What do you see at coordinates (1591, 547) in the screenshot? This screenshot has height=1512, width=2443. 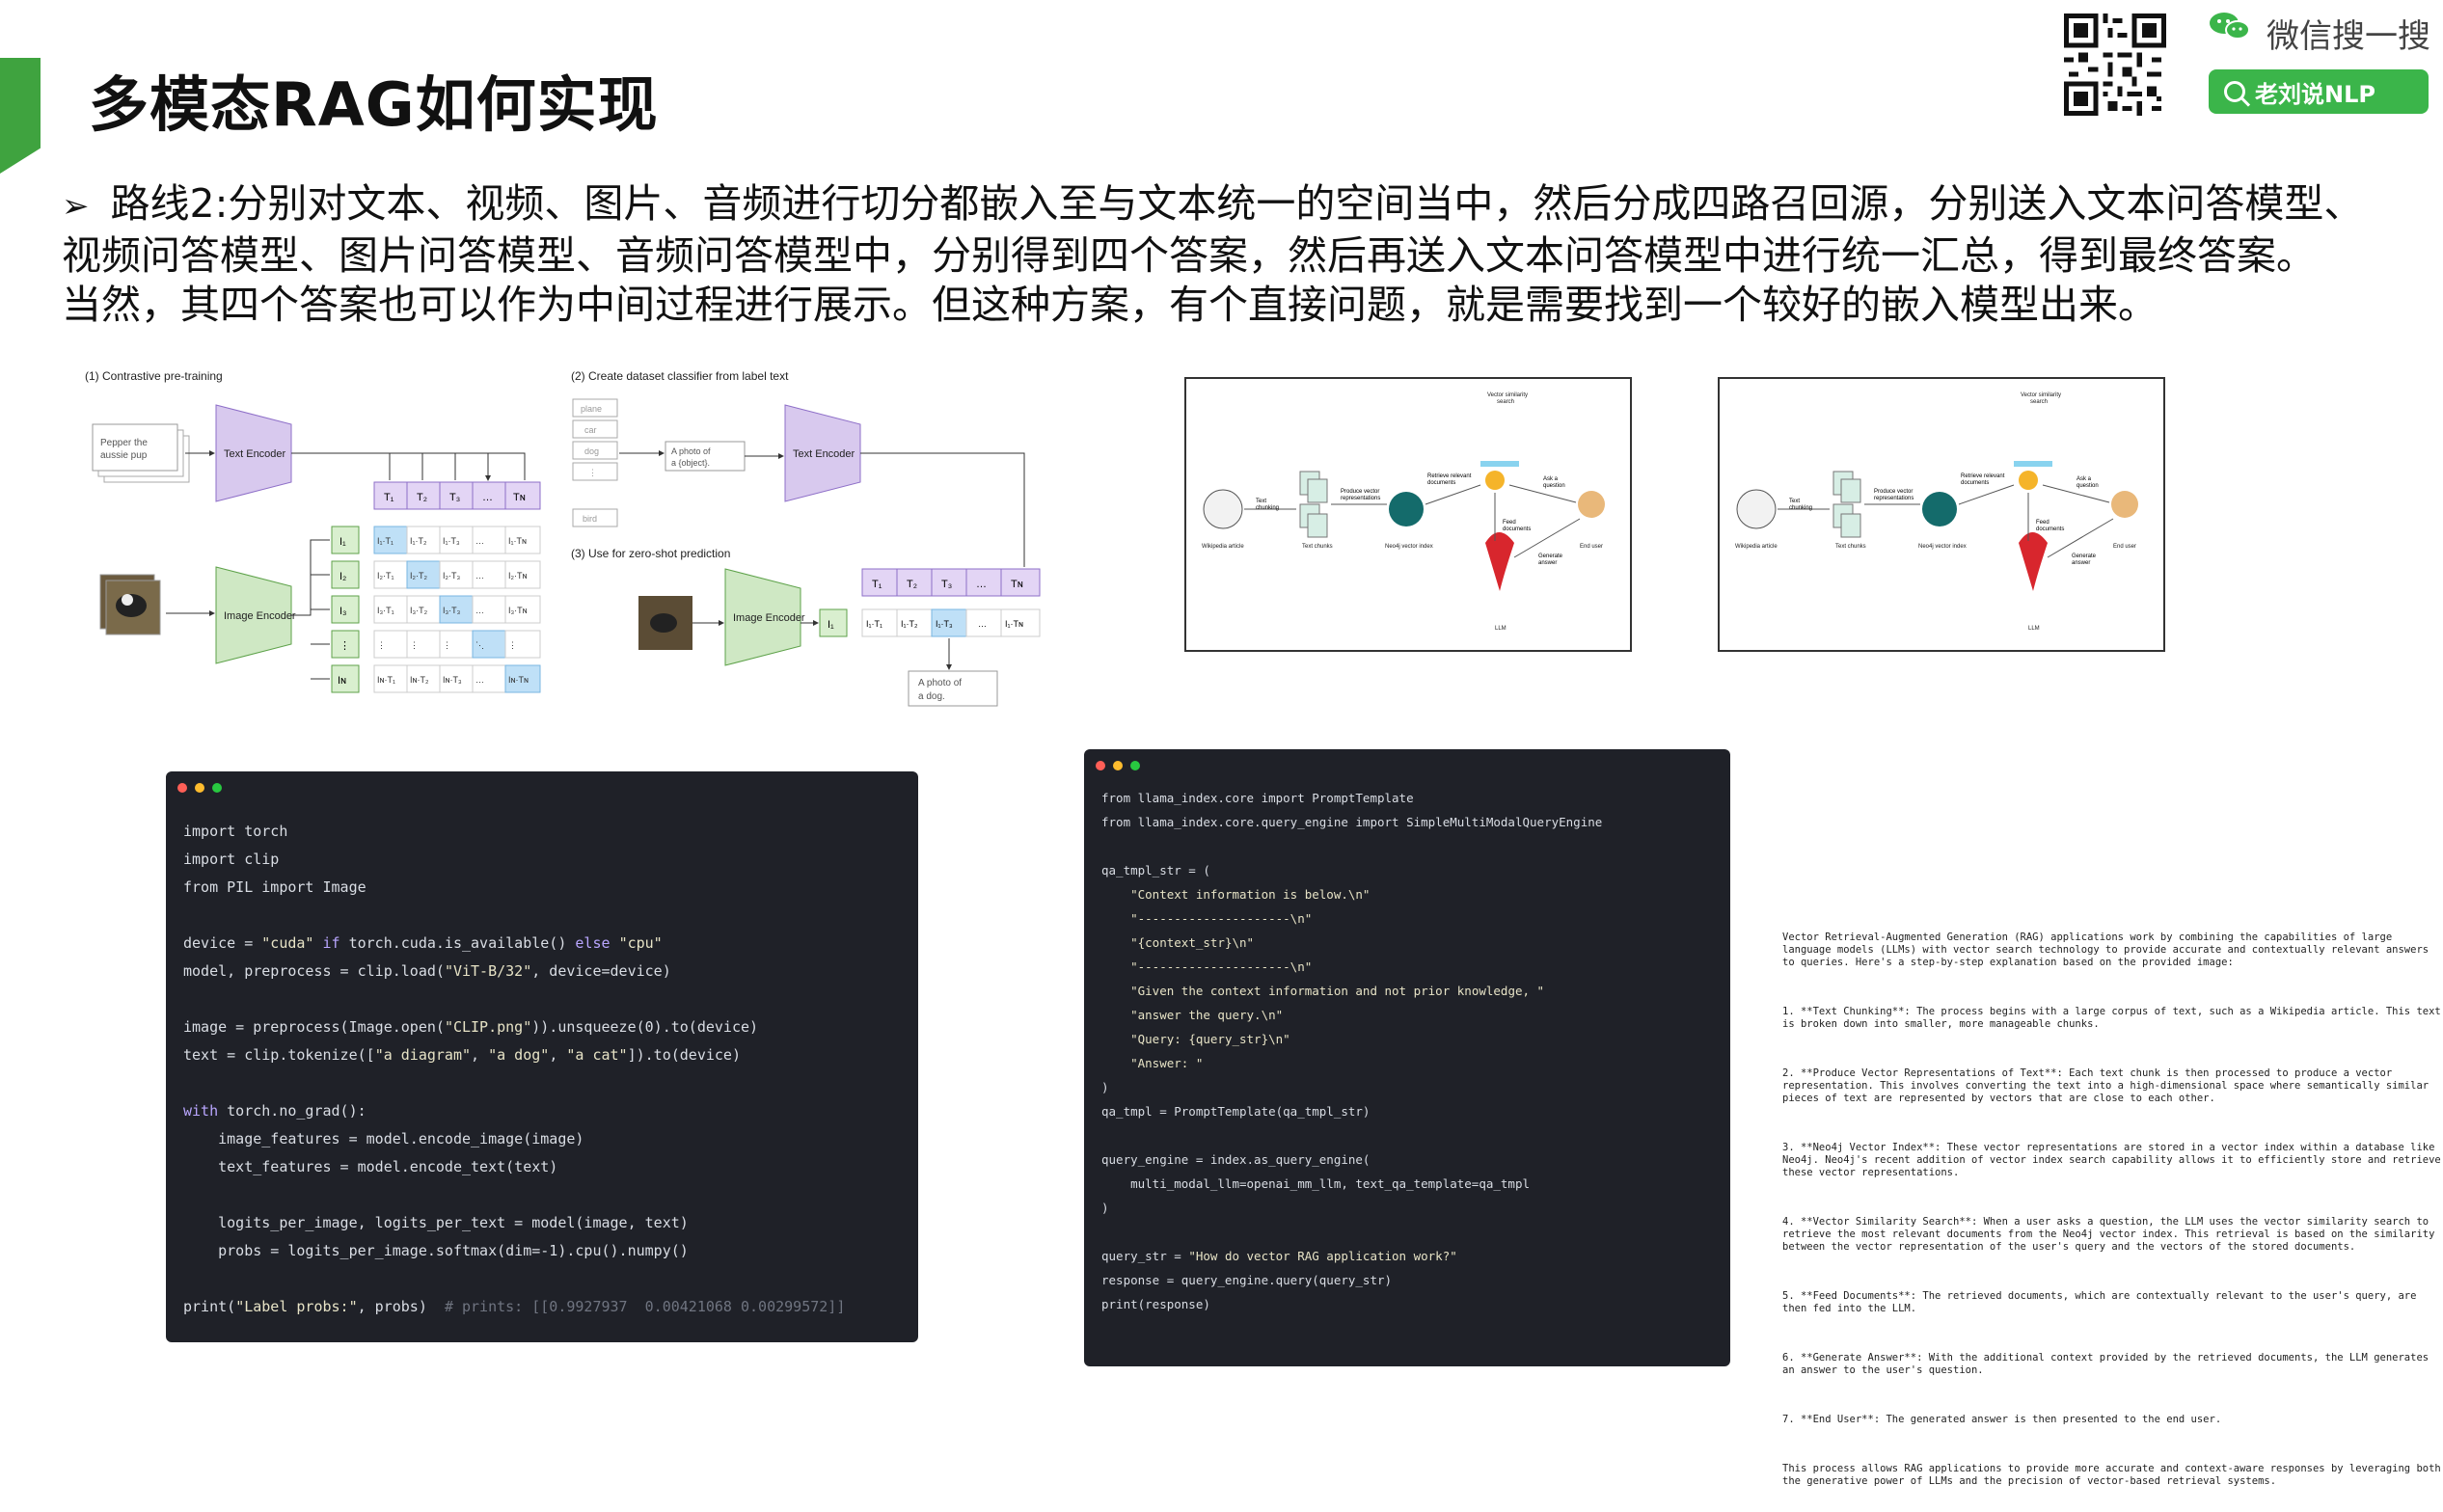 I see `svg-text: End user` at bounding box center [1591, 547].